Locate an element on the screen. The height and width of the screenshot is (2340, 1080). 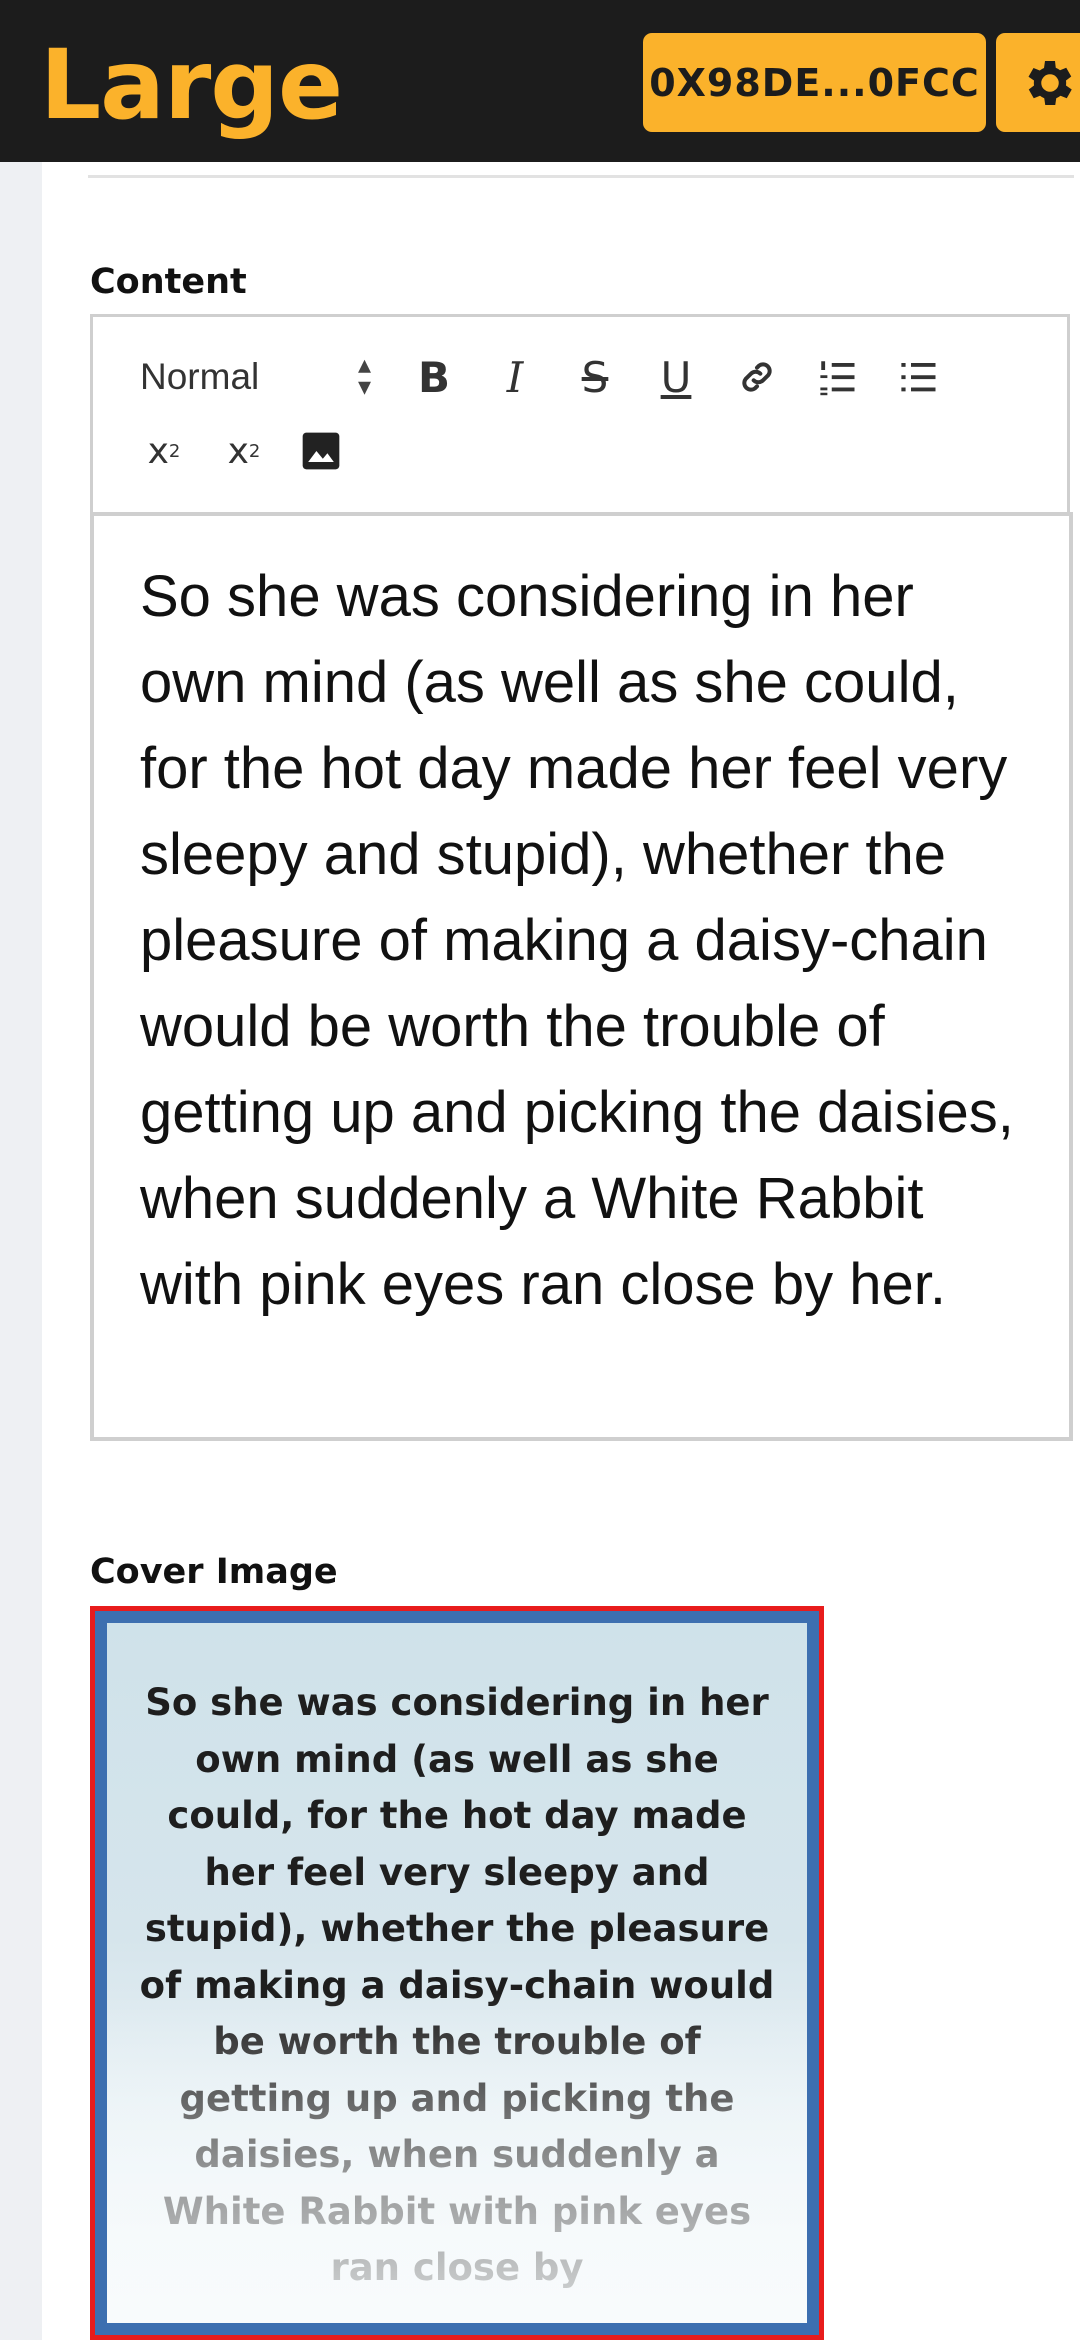
insert-image-button is located at coordinates (321, 451).